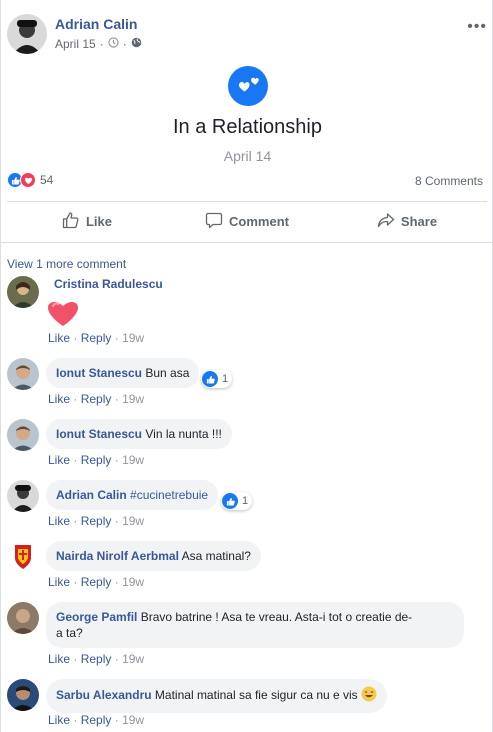  Describe the element at coordinates (214, 221) in the screenshot. I see `comment-bubble-icon` at that location.